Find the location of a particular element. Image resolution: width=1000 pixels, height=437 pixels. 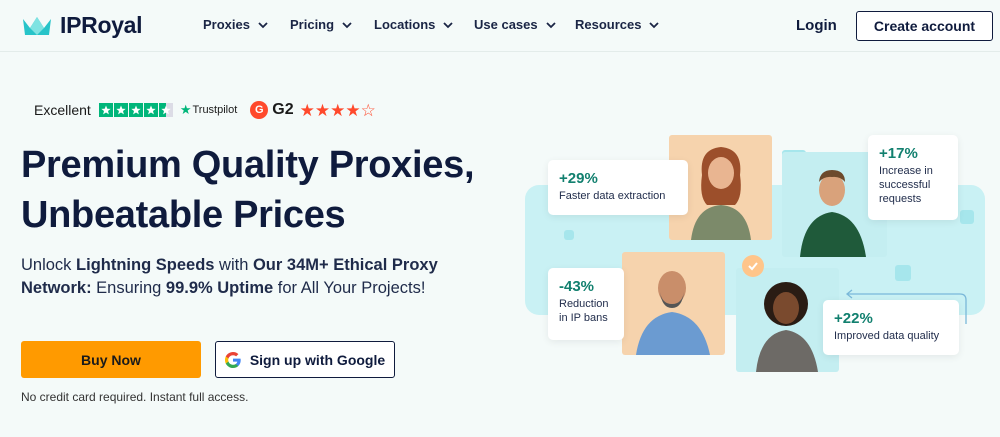

stat-card-data-quality: +22% Improved data quality is located at coordinates (891, 327).